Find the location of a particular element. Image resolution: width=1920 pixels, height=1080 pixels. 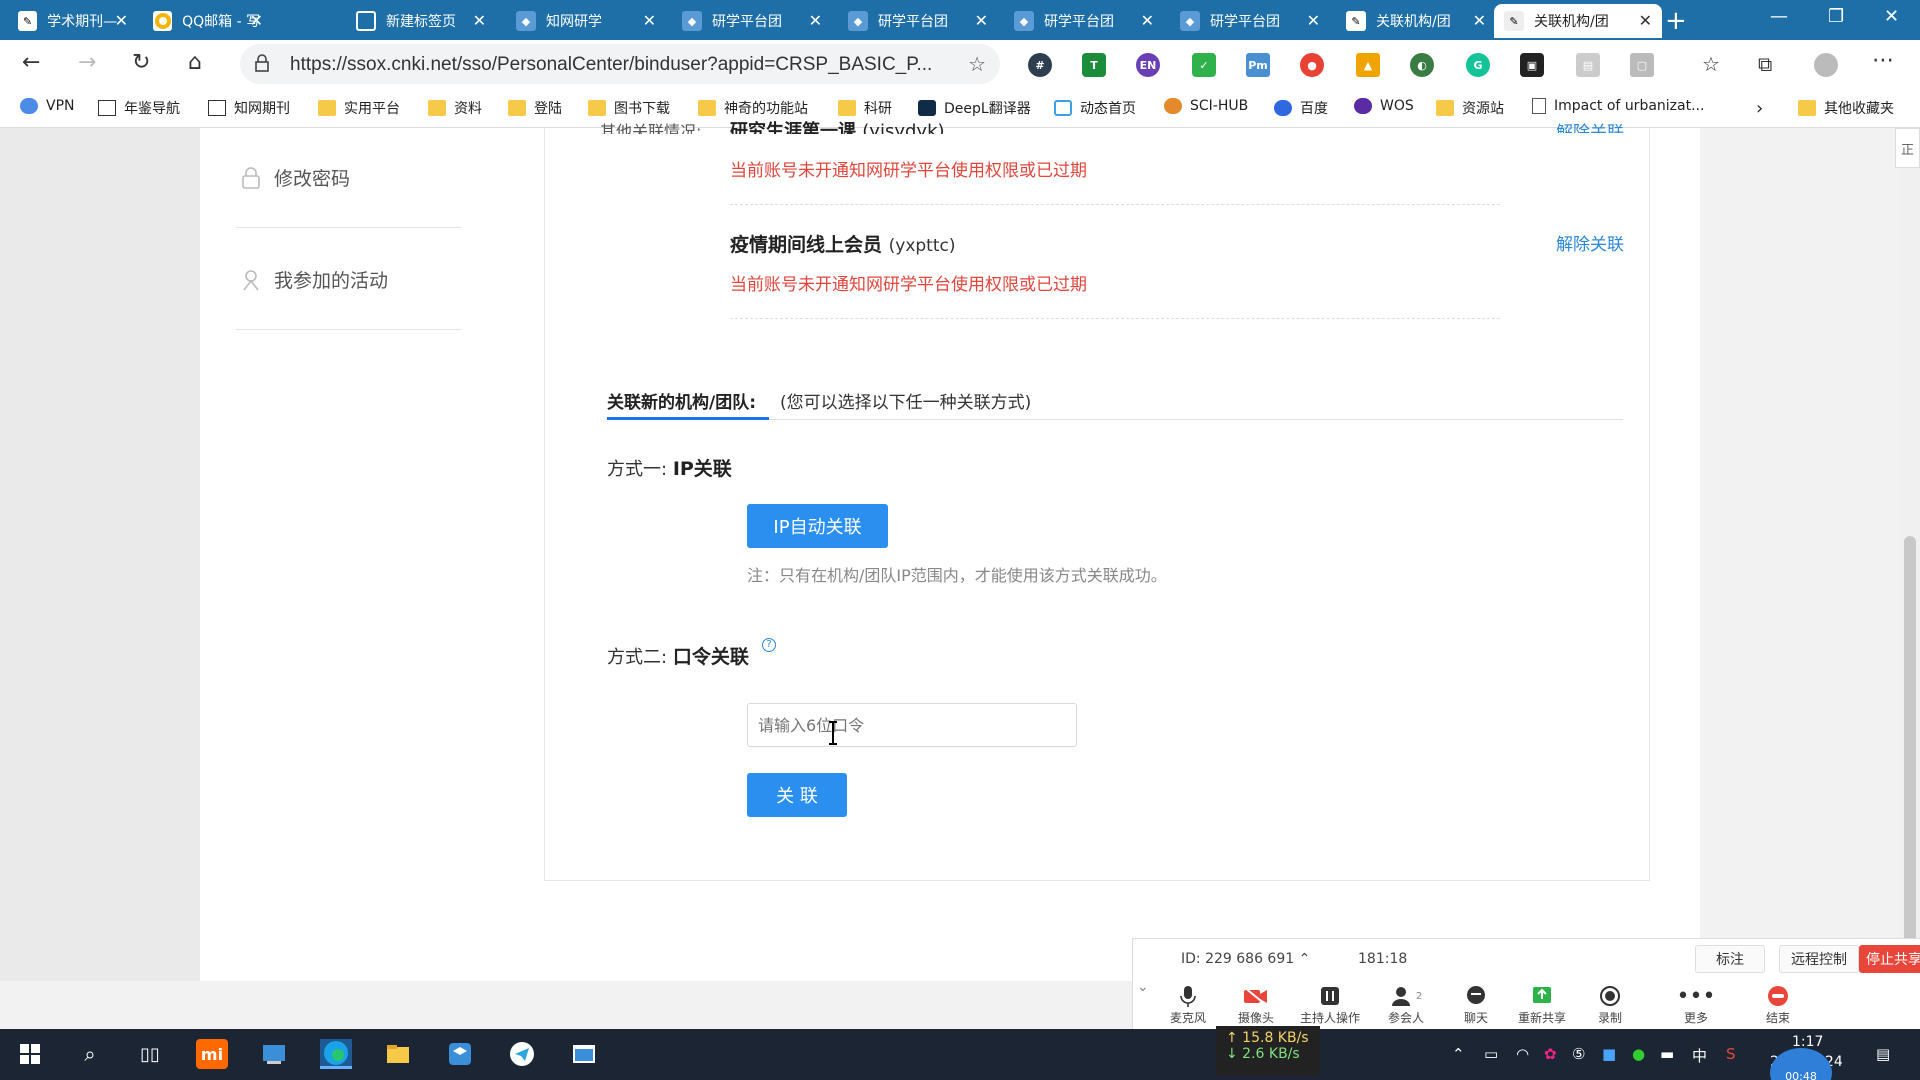

vertical-scrollbar is located at coordinates (1910, 554).